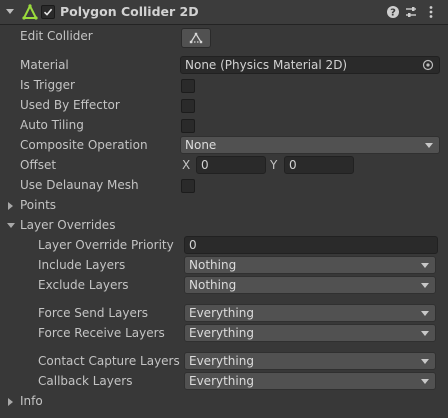  Describe the element at coordinates (310, 285) in the screenshot. I see `exclude-layers-dropdown: Nothing` at that location.